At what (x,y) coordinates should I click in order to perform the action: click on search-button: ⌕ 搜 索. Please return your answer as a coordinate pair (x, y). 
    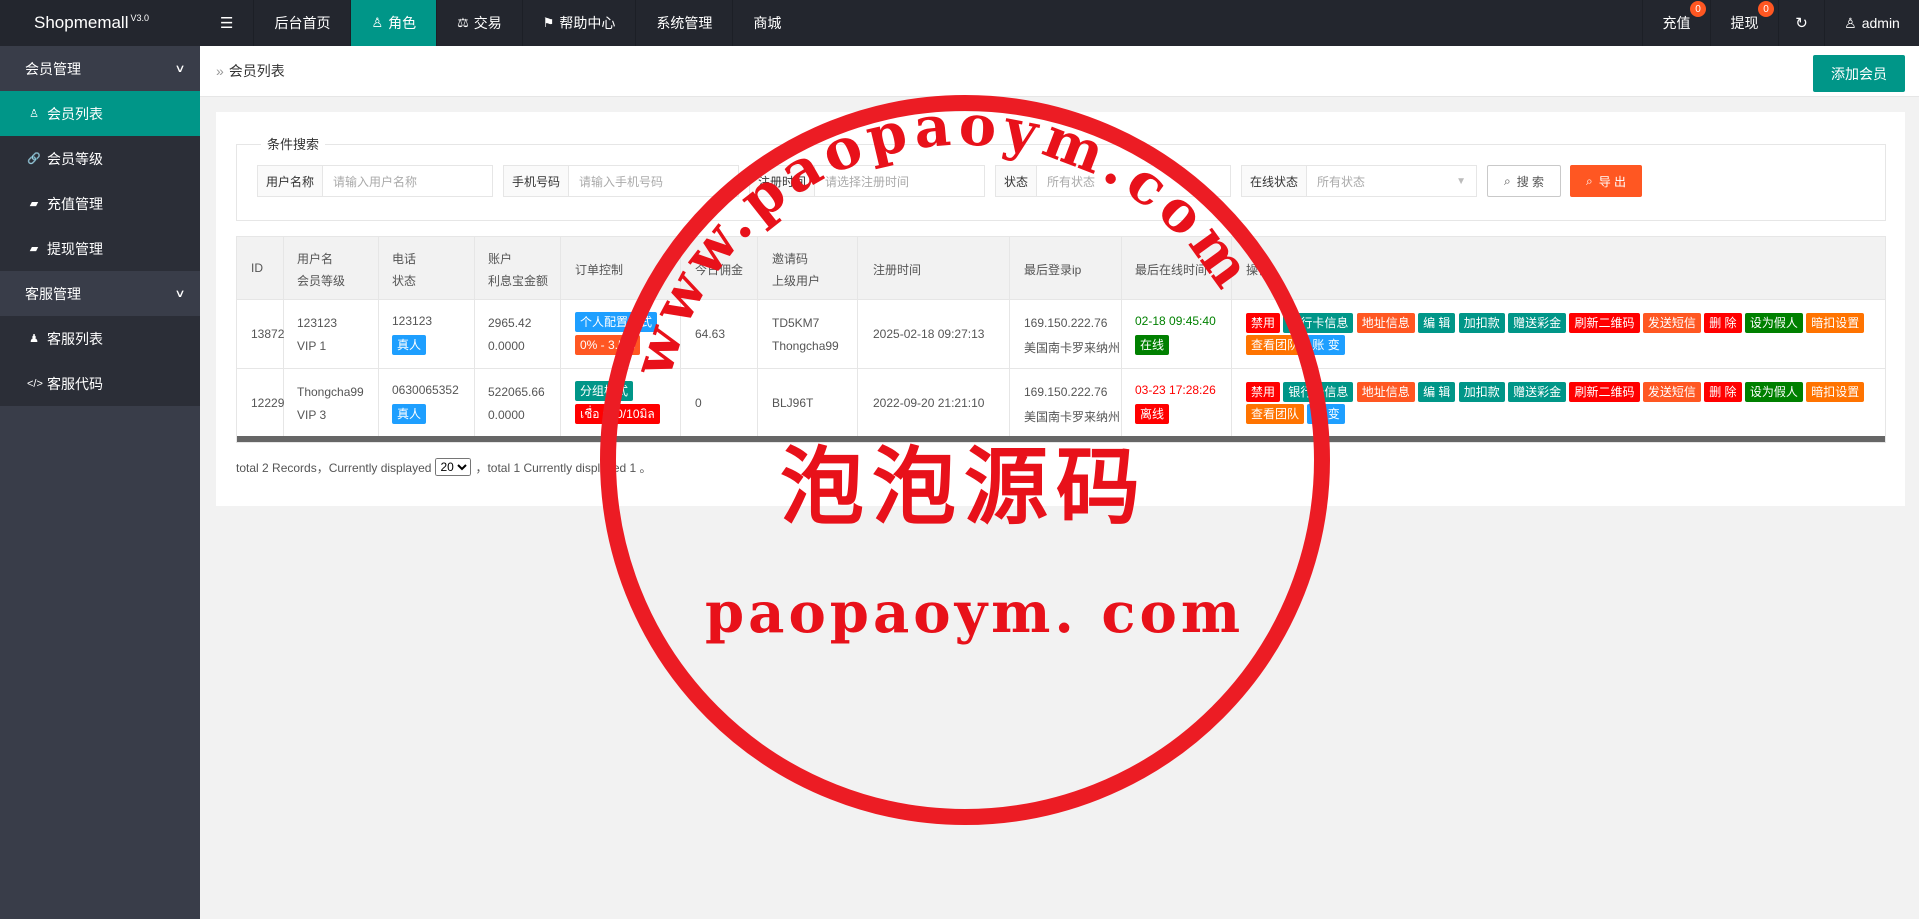
    Looking at the image, I should click on (1524, 181).